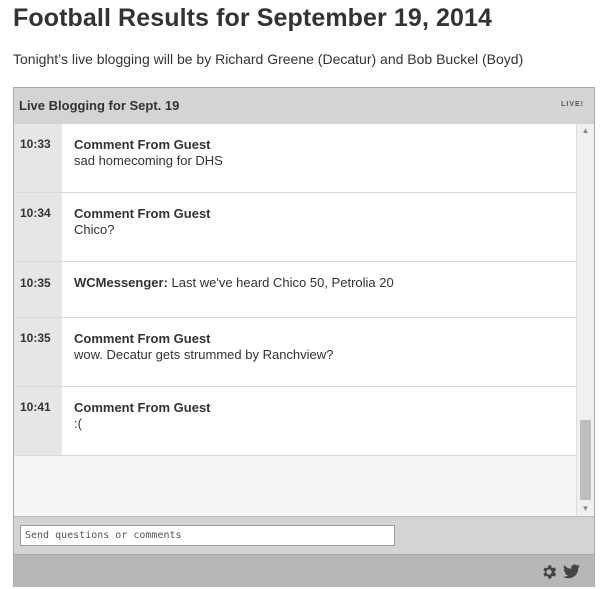 The image size is (609, 589). Describe the element at coordinates (549, 572) in the screenshot. I see `gear-icon` at that location.